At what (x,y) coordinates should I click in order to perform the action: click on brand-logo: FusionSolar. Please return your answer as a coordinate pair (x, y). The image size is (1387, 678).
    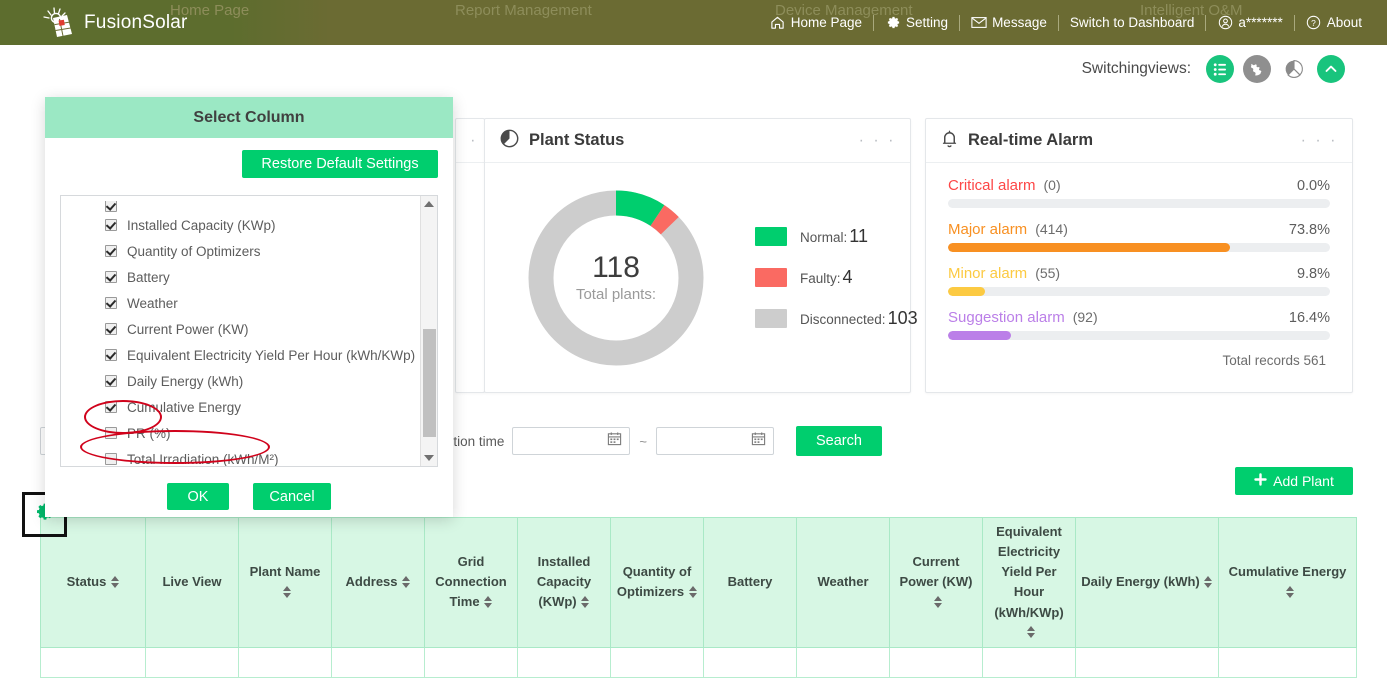
    Looking at the image, I should click on (165, 22).